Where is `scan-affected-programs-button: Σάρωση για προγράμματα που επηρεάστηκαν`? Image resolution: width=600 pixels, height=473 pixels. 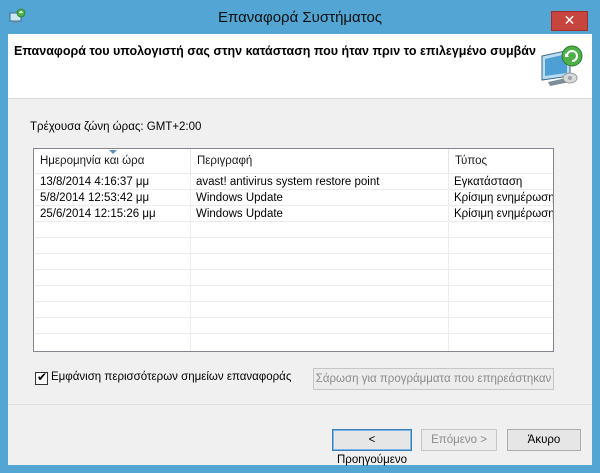
scan-affected-programs-button: Σάρωση για προγράμματα που επηρεάστηκαν is located at coordinates (433, 379).